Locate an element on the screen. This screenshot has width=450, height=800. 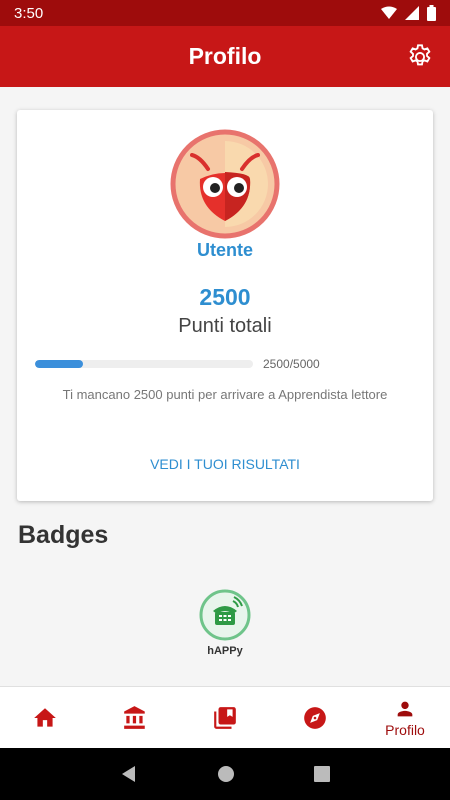
home-button-icon is located at coordinates (226, 774).